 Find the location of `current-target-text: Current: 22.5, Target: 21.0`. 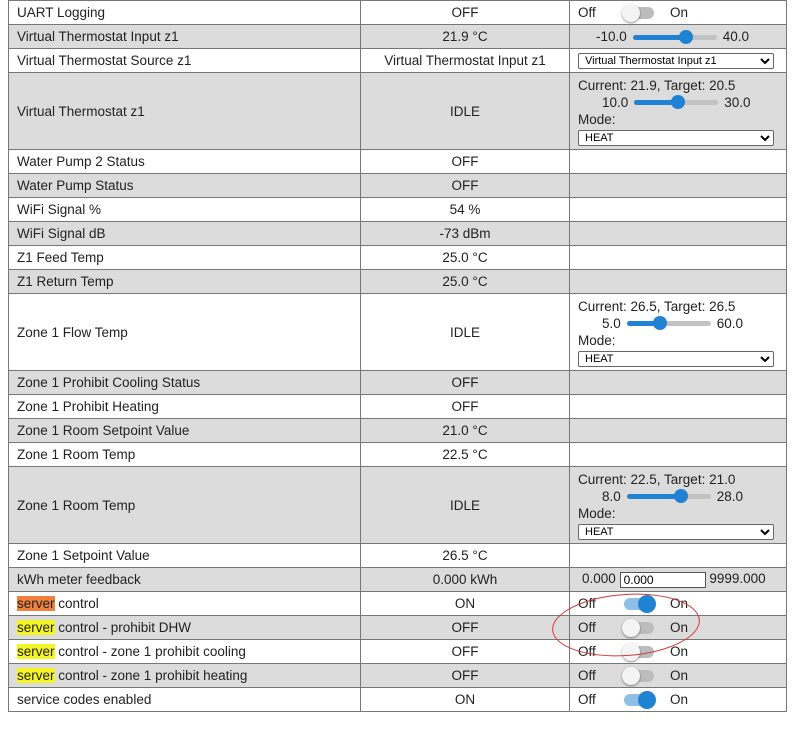

current-target-text: Current: 22.5, Target: 21.0 is located at coordinates (657, 479).